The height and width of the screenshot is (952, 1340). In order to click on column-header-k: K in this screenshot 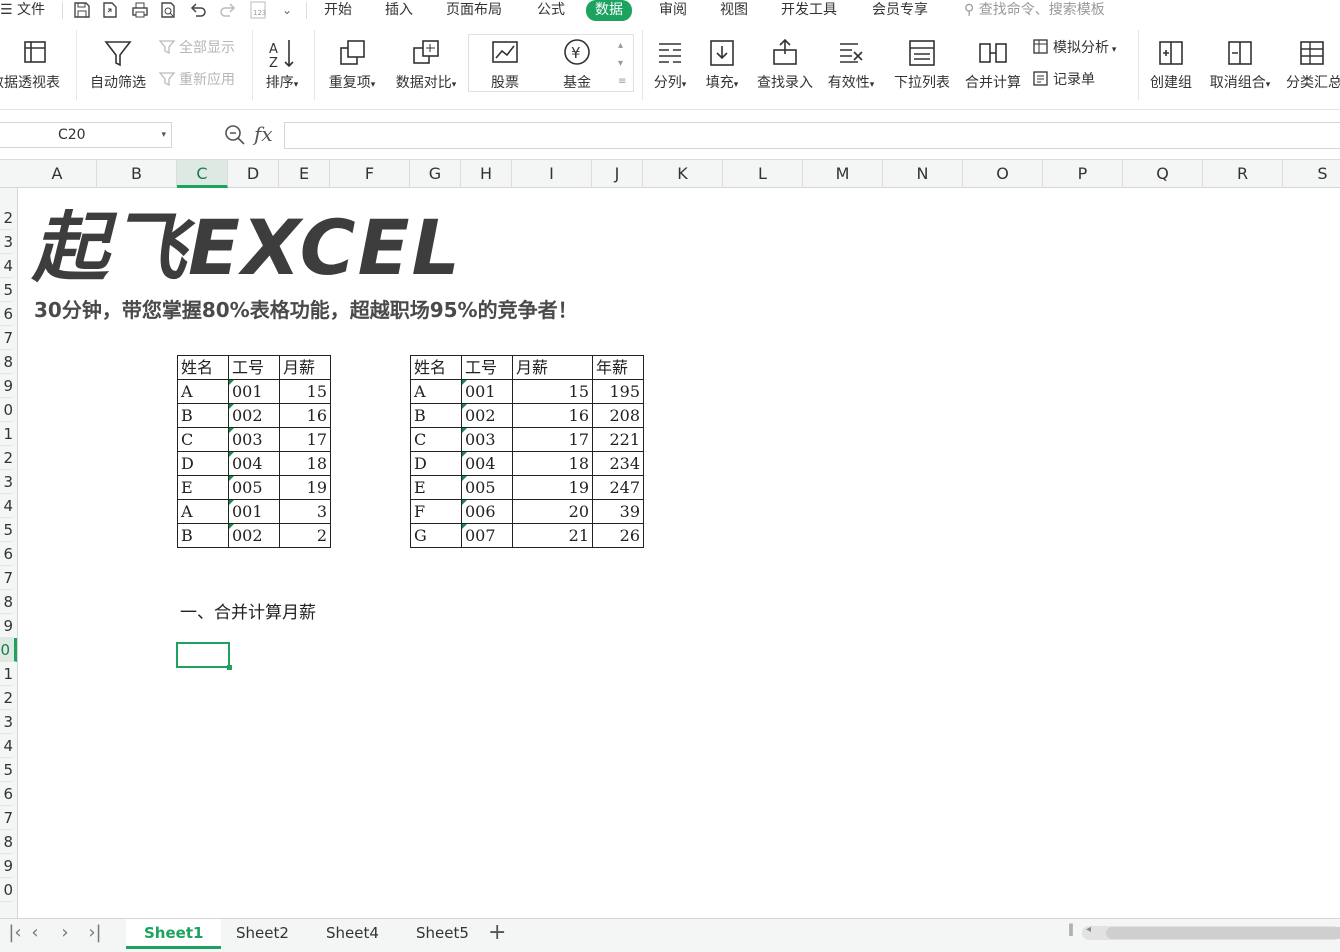, I will do `click(683, 174)`.